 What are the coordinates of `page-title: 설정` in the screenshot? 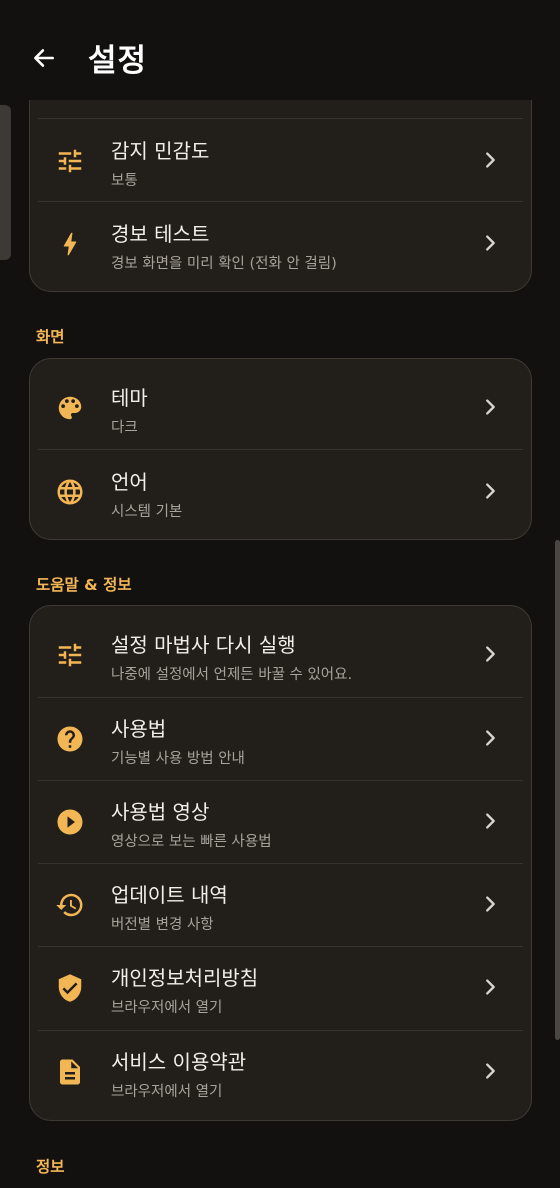 It's located at (118, 61).